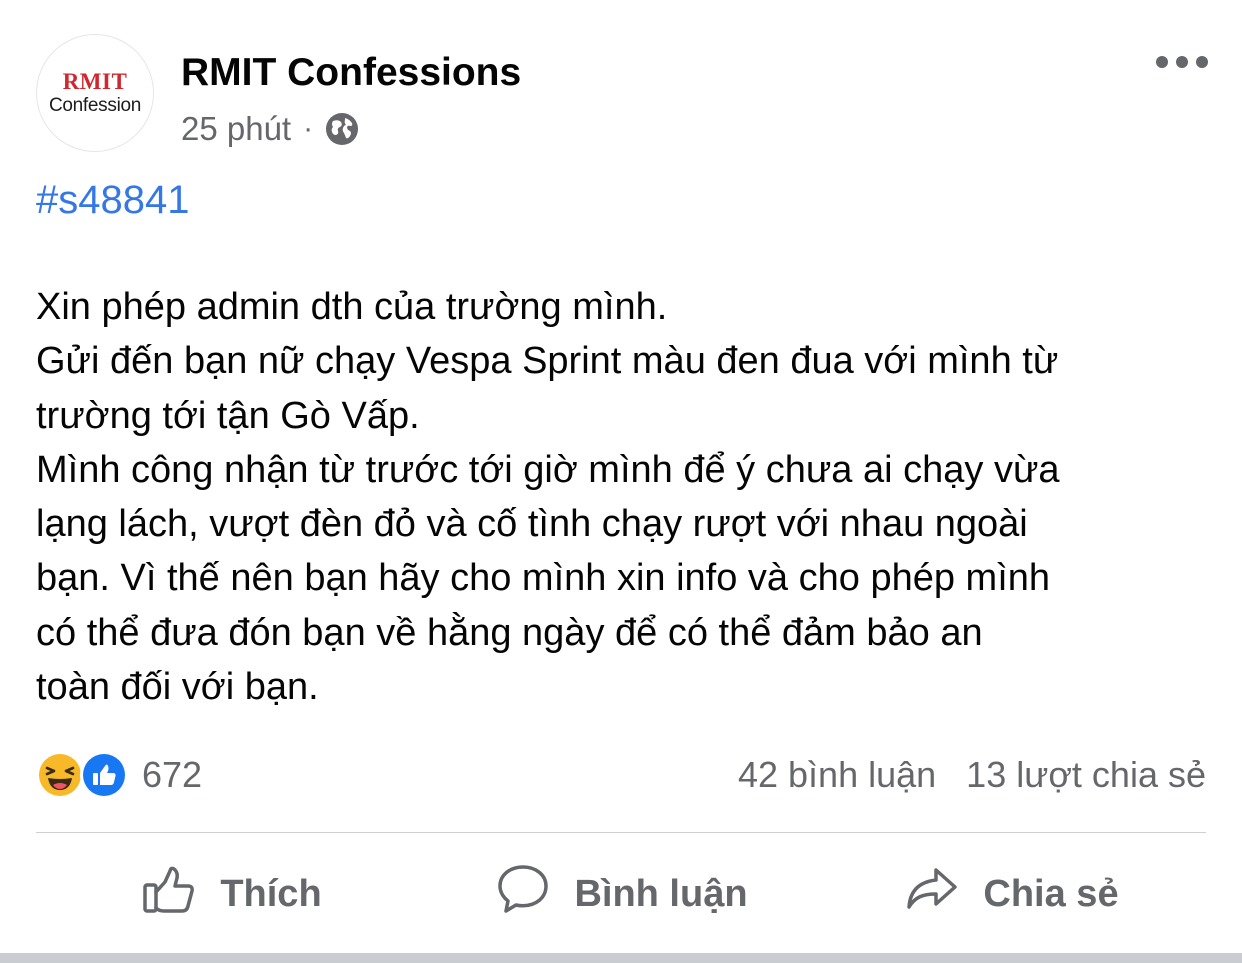 The width and height of the screenshot is (1242, 963). Describe the element at coordinates (177, 687) in the screenshot. I see `post-body-line: toàn đối với bạn.` at that location.